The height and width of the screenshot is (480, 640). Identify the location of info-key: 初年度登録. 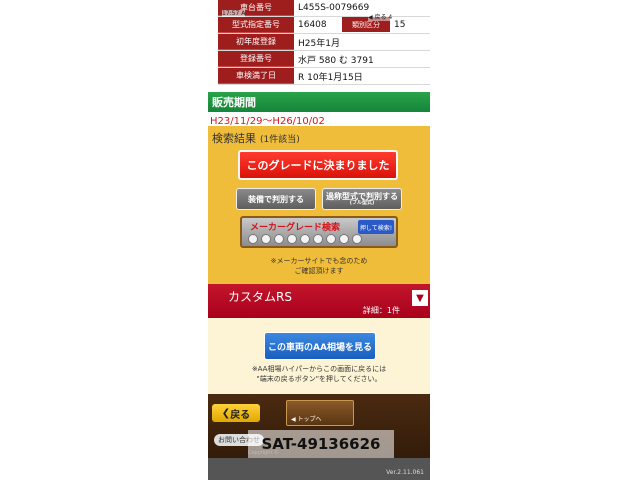
(256, 42).